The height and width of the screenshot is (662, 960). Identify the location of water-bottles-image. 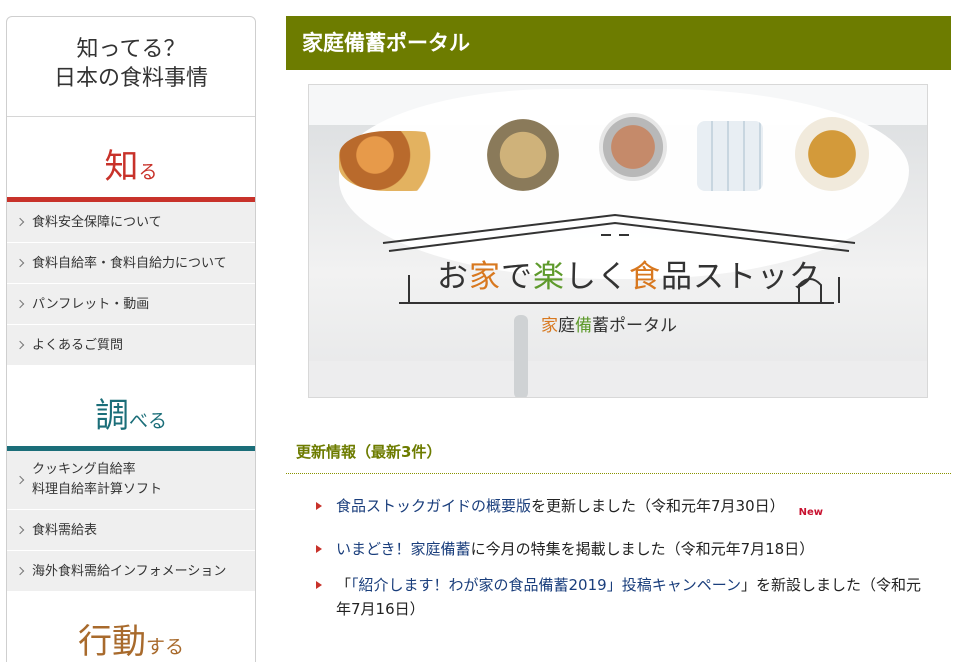
(730, 156).